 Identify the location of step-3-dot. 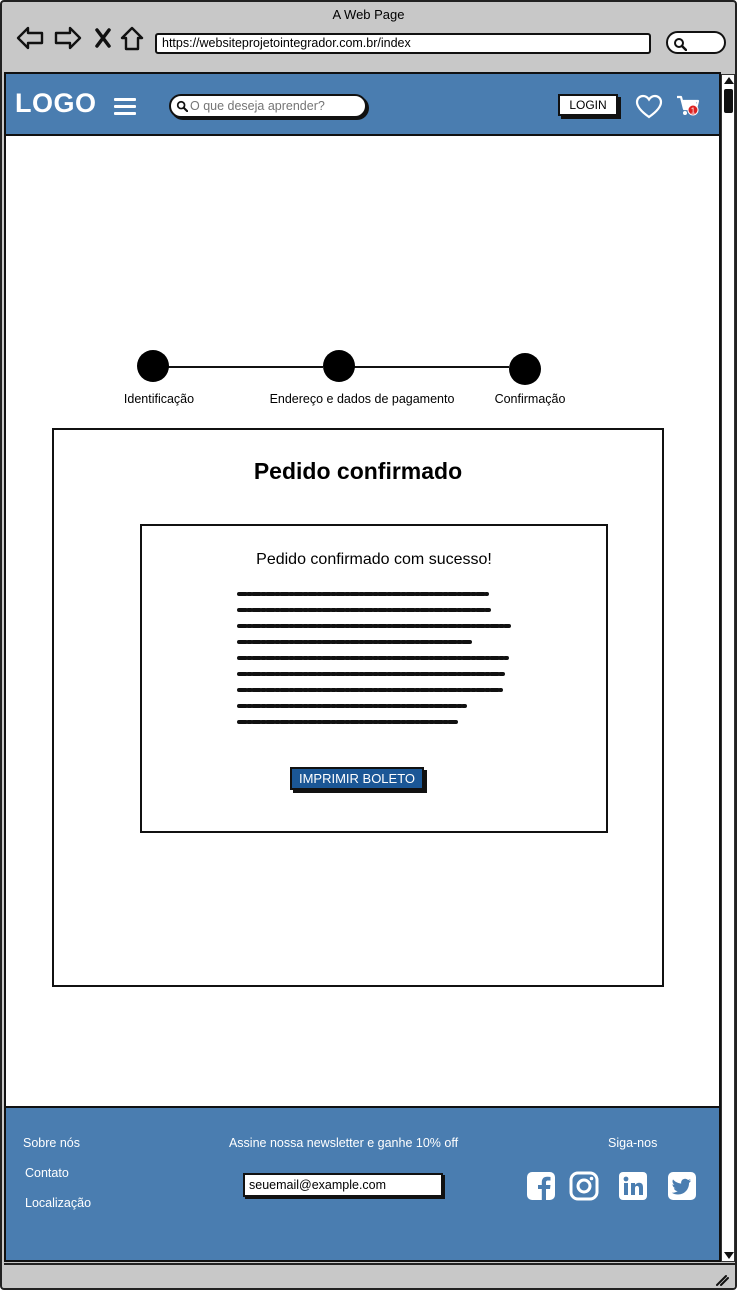
(525, 369).